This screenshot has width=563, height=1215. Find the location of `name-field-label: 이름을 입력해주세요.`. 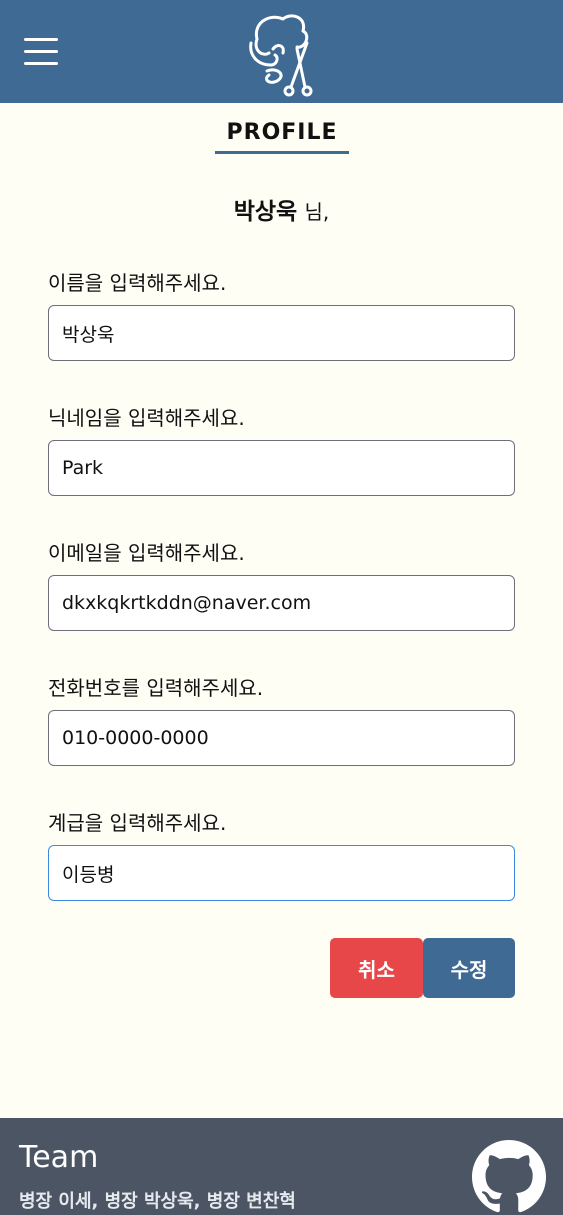

name-field-label: 이름을 입력해주세요. is located at coordinates (137, 283).